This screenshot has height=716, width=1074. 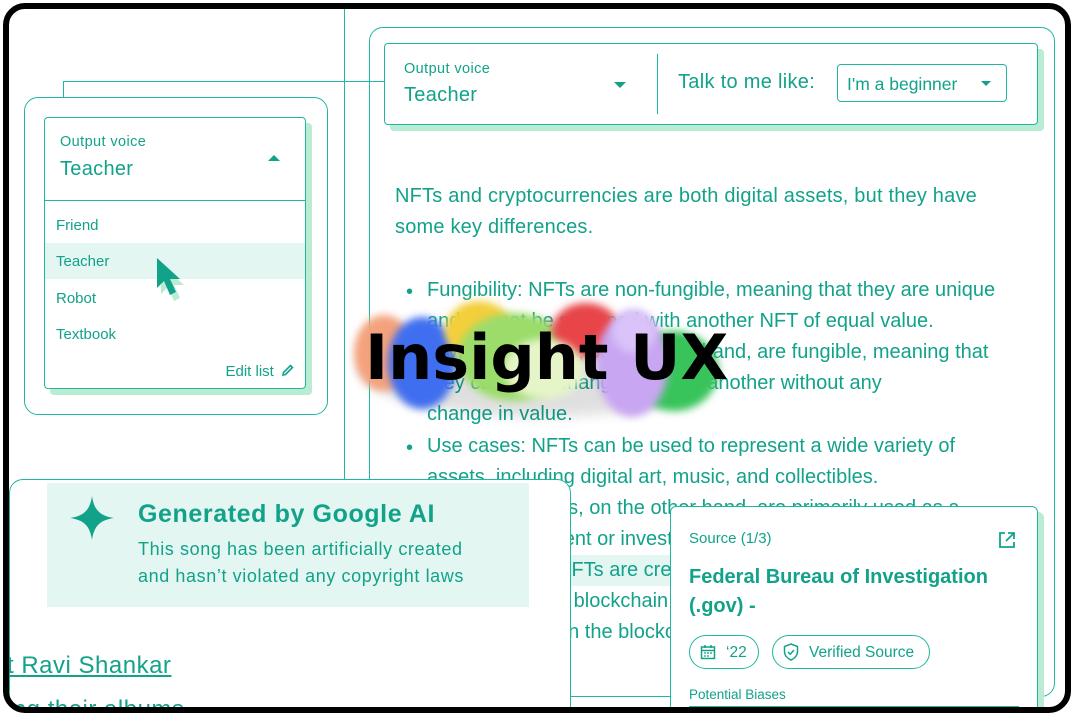 I want to click on albums-link: ing their albums, so click(x=96, y=701).